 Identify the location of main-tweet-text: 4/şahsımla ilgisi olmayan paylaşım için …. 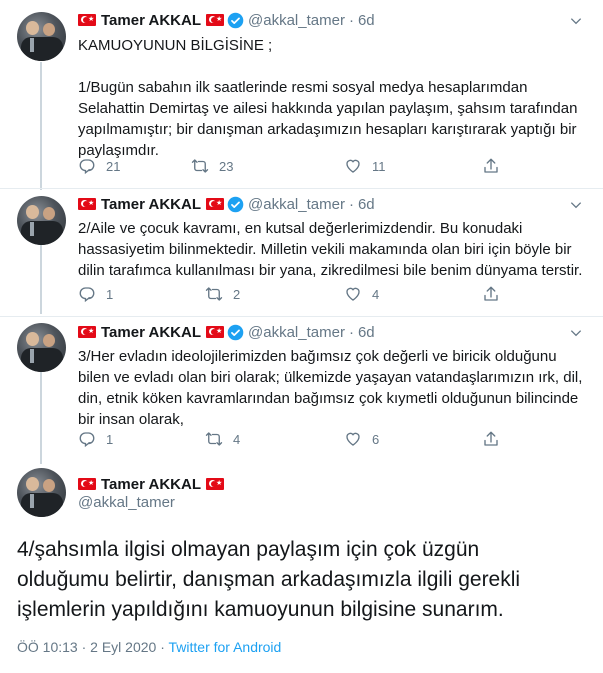
(304, 580).